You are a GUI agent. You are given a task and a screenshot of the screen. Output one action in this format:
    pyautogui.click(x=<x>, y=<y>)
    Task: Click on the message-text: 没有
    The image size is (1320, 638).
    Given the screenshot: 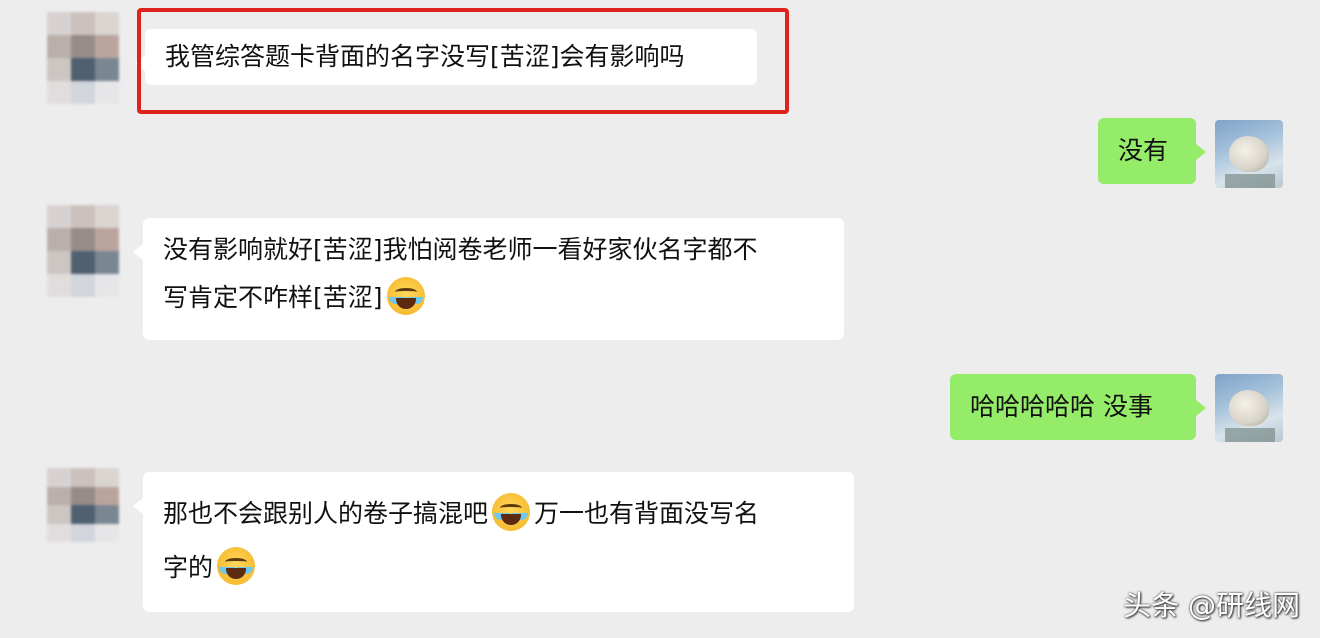 What is the action you would take?
    pyautogui.click(x=1143, y=150)
    